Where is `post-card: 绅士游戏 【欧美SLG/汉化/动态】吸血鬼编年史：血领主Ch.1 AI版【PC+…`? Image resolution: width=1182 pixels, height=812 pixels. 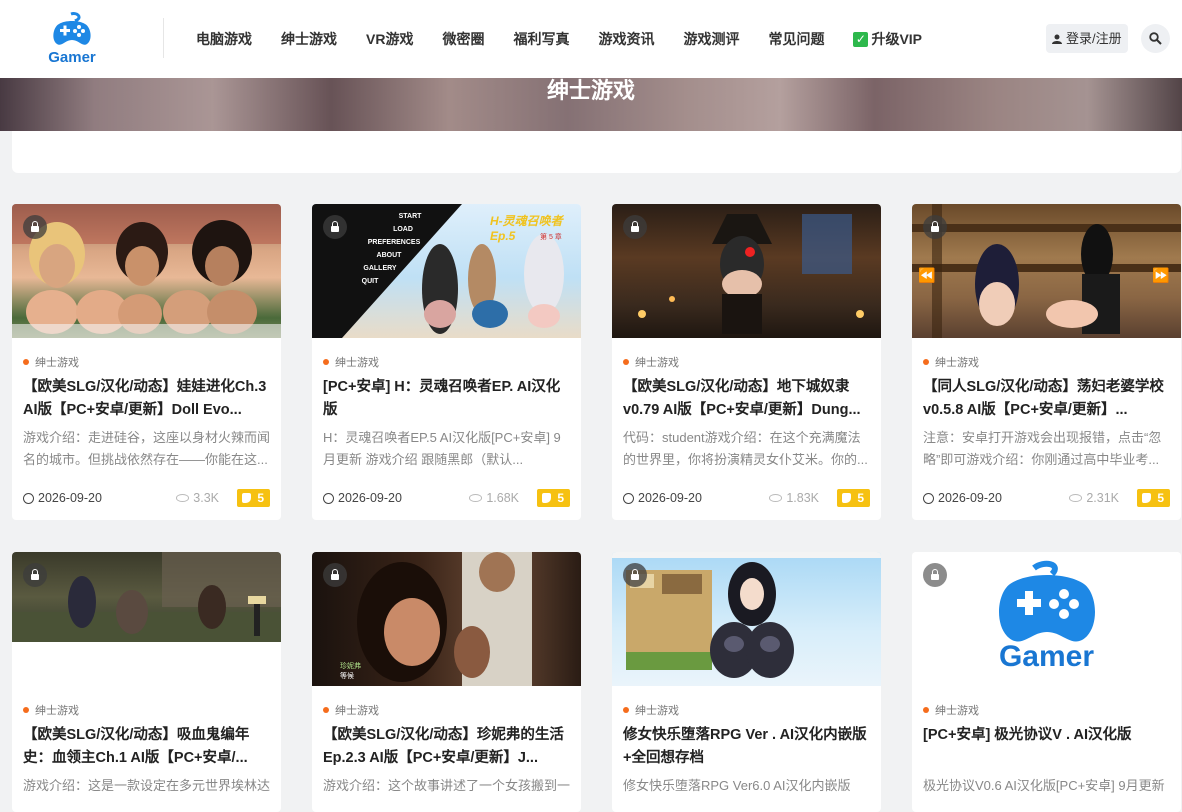
post-card: 绅士游戏 【欧美SLG/汉化/动态】吸血鬼编年史：血领主Ch.1 AI版【PC+… is located at coordinates (146, 682).